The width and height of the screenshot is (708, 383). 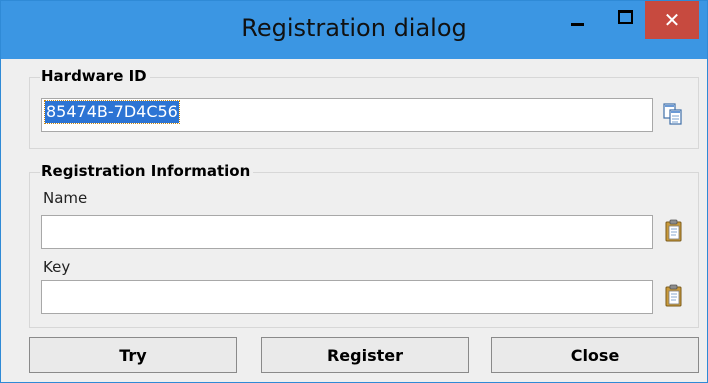 I want to click on copy-icon, so click(x=673, y=114).